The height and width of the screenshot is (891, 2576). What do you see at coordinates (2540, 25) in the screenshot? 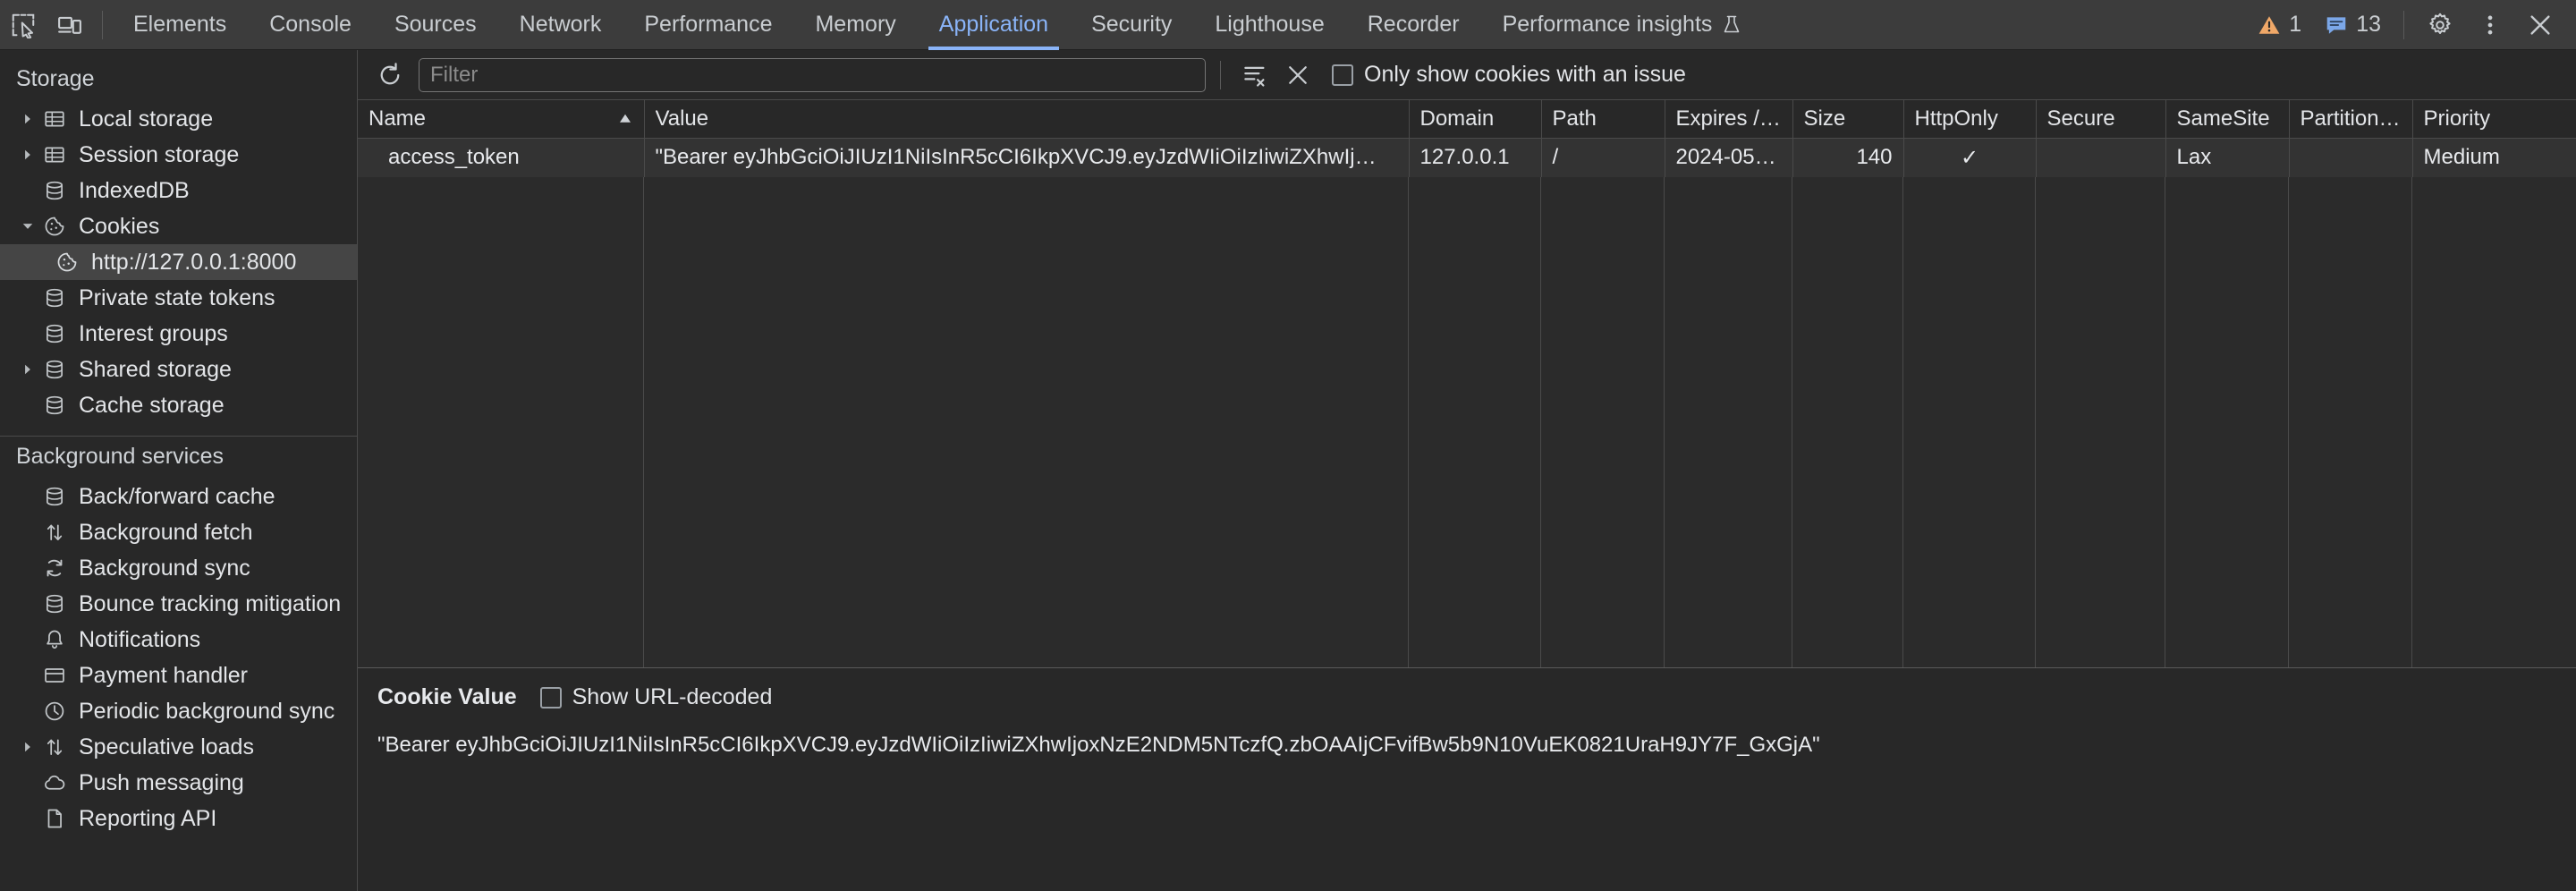
I see `close-devtools-button` at bounding box center [2540, 25].